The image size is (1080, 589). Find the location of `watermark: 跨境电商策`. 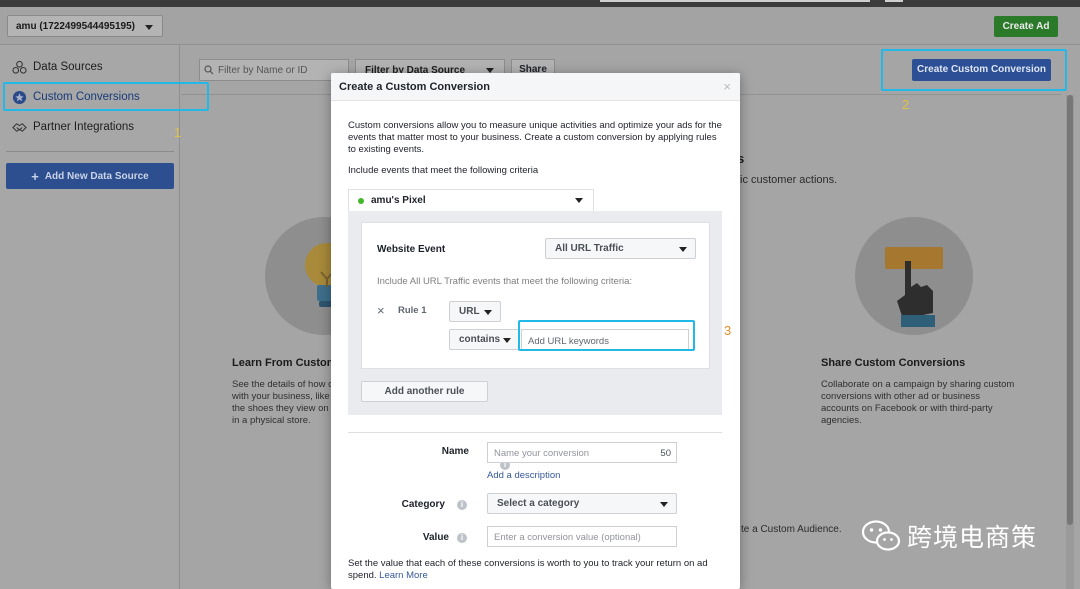

watermark: 跨境电商策 is located at coordinates (949, 536).